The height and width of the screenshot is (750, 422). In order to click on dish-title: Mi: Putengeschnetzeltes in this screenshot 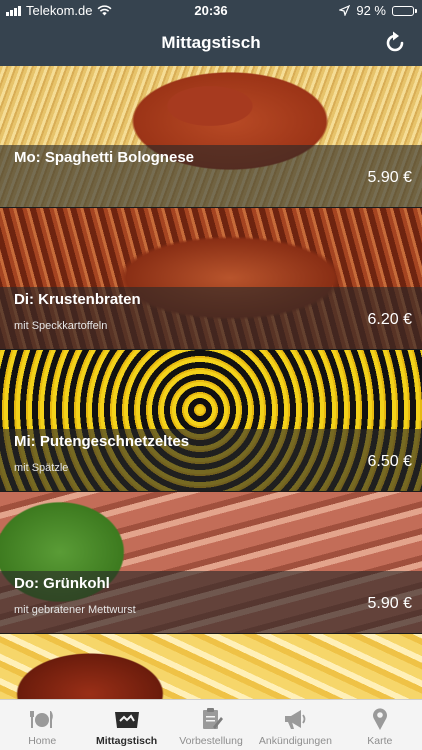, I will do `click(102, 441)`.